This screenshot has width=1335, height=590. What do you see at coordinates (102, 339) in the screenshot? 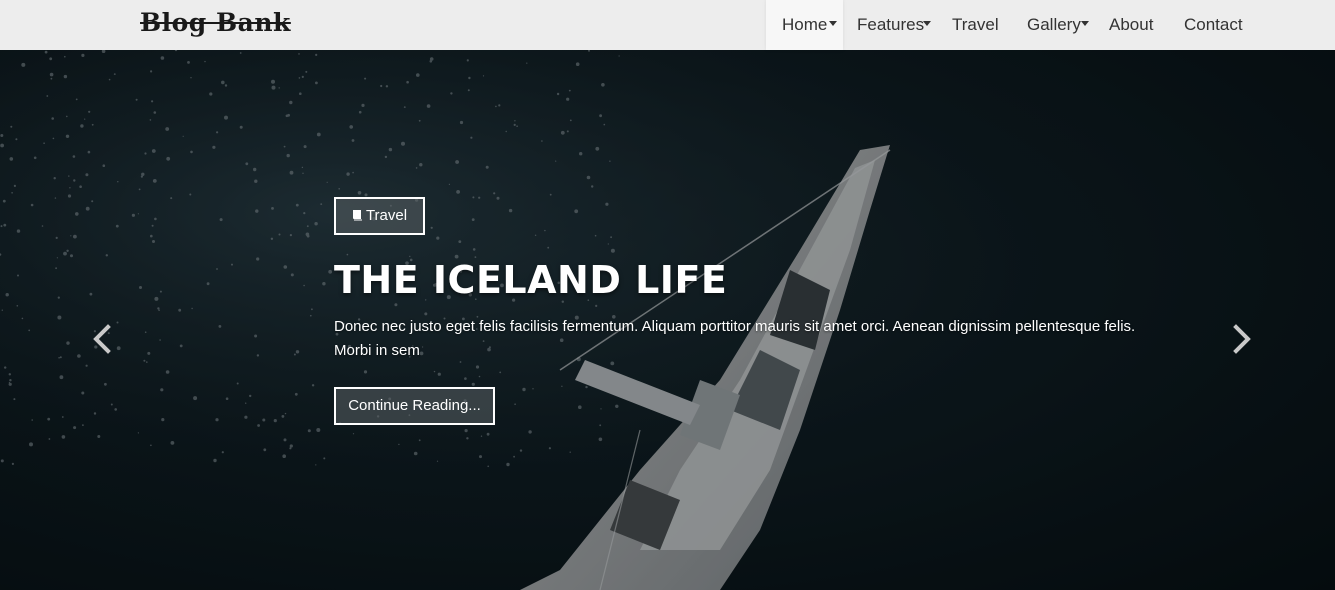
I see `chevron-left-icon` at bounding box center [102, 339].